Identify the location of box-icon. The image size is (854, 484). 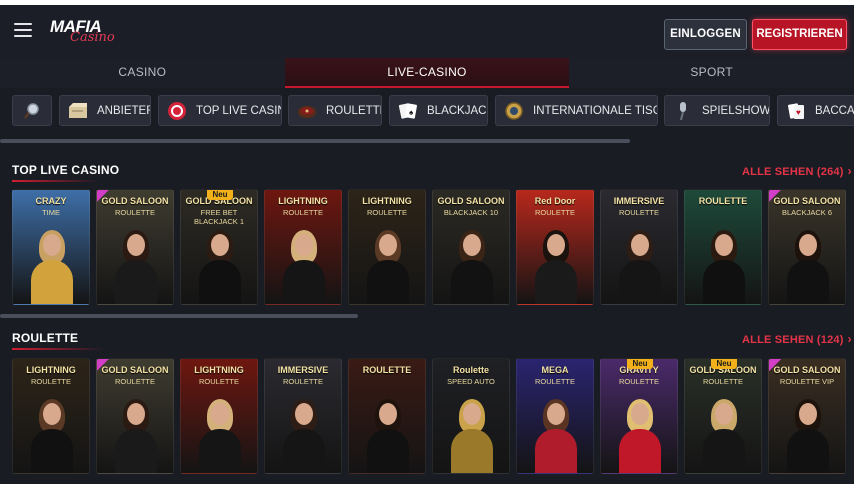
(78, 111).